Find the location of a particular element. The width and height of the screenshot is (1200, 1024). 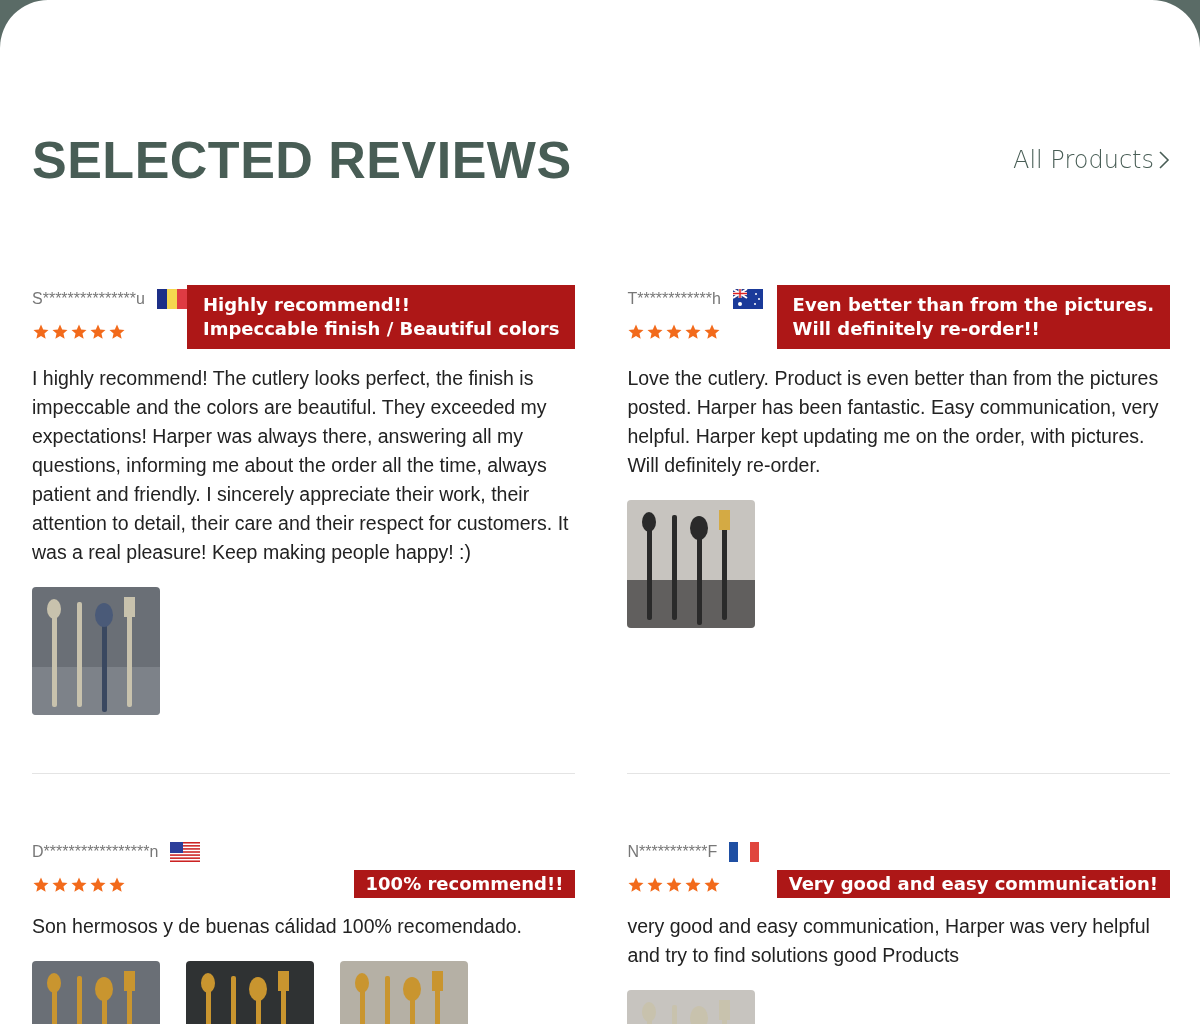

section-title: SELECTED REVIEWS is located at coordinates (302, 160).